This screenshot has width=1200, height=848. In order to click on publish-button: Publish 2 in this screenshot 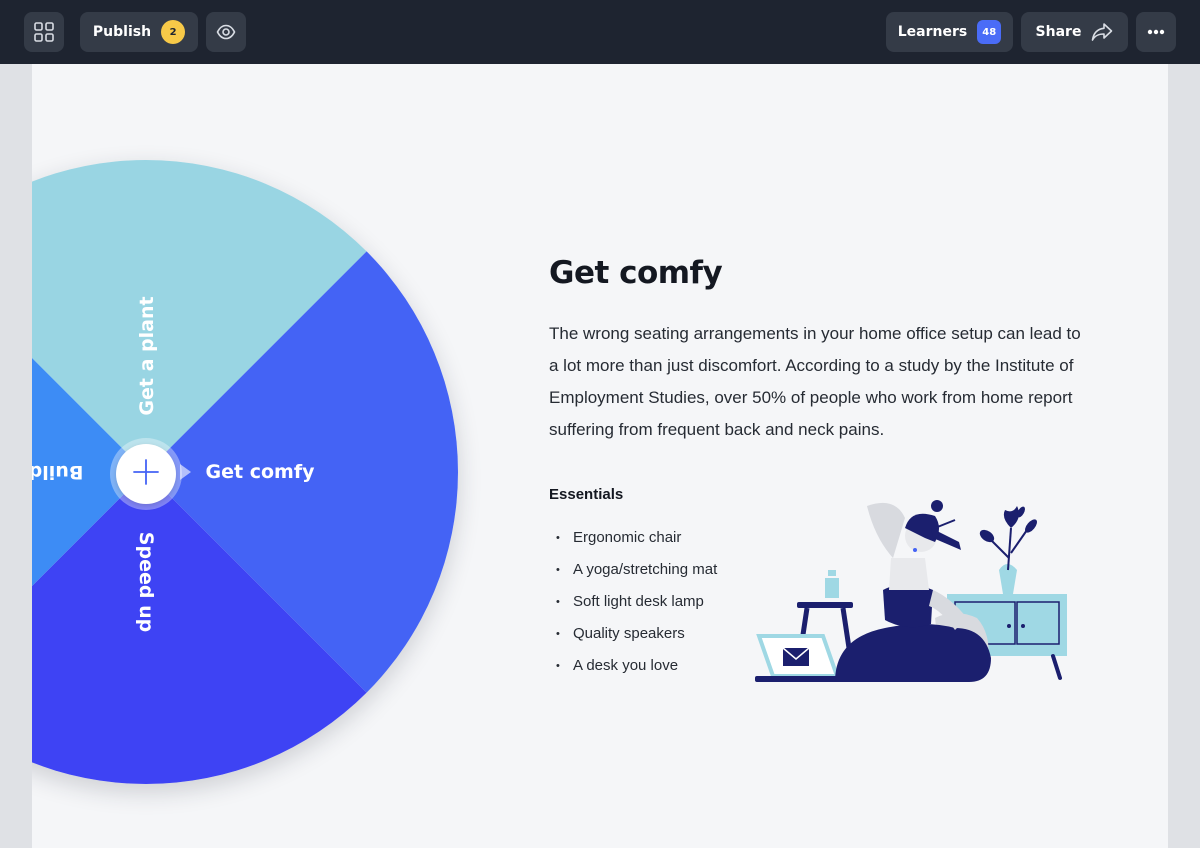, I will do `click(139, 32)`.